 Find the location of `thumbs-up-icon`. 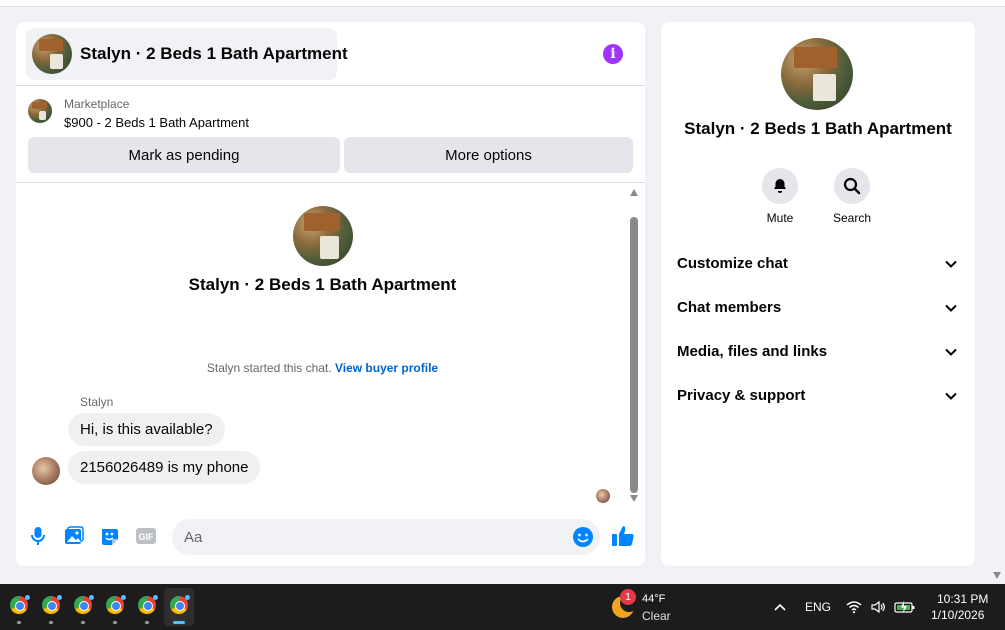

thumbs-up-icon is located at coordinates (623, 536).